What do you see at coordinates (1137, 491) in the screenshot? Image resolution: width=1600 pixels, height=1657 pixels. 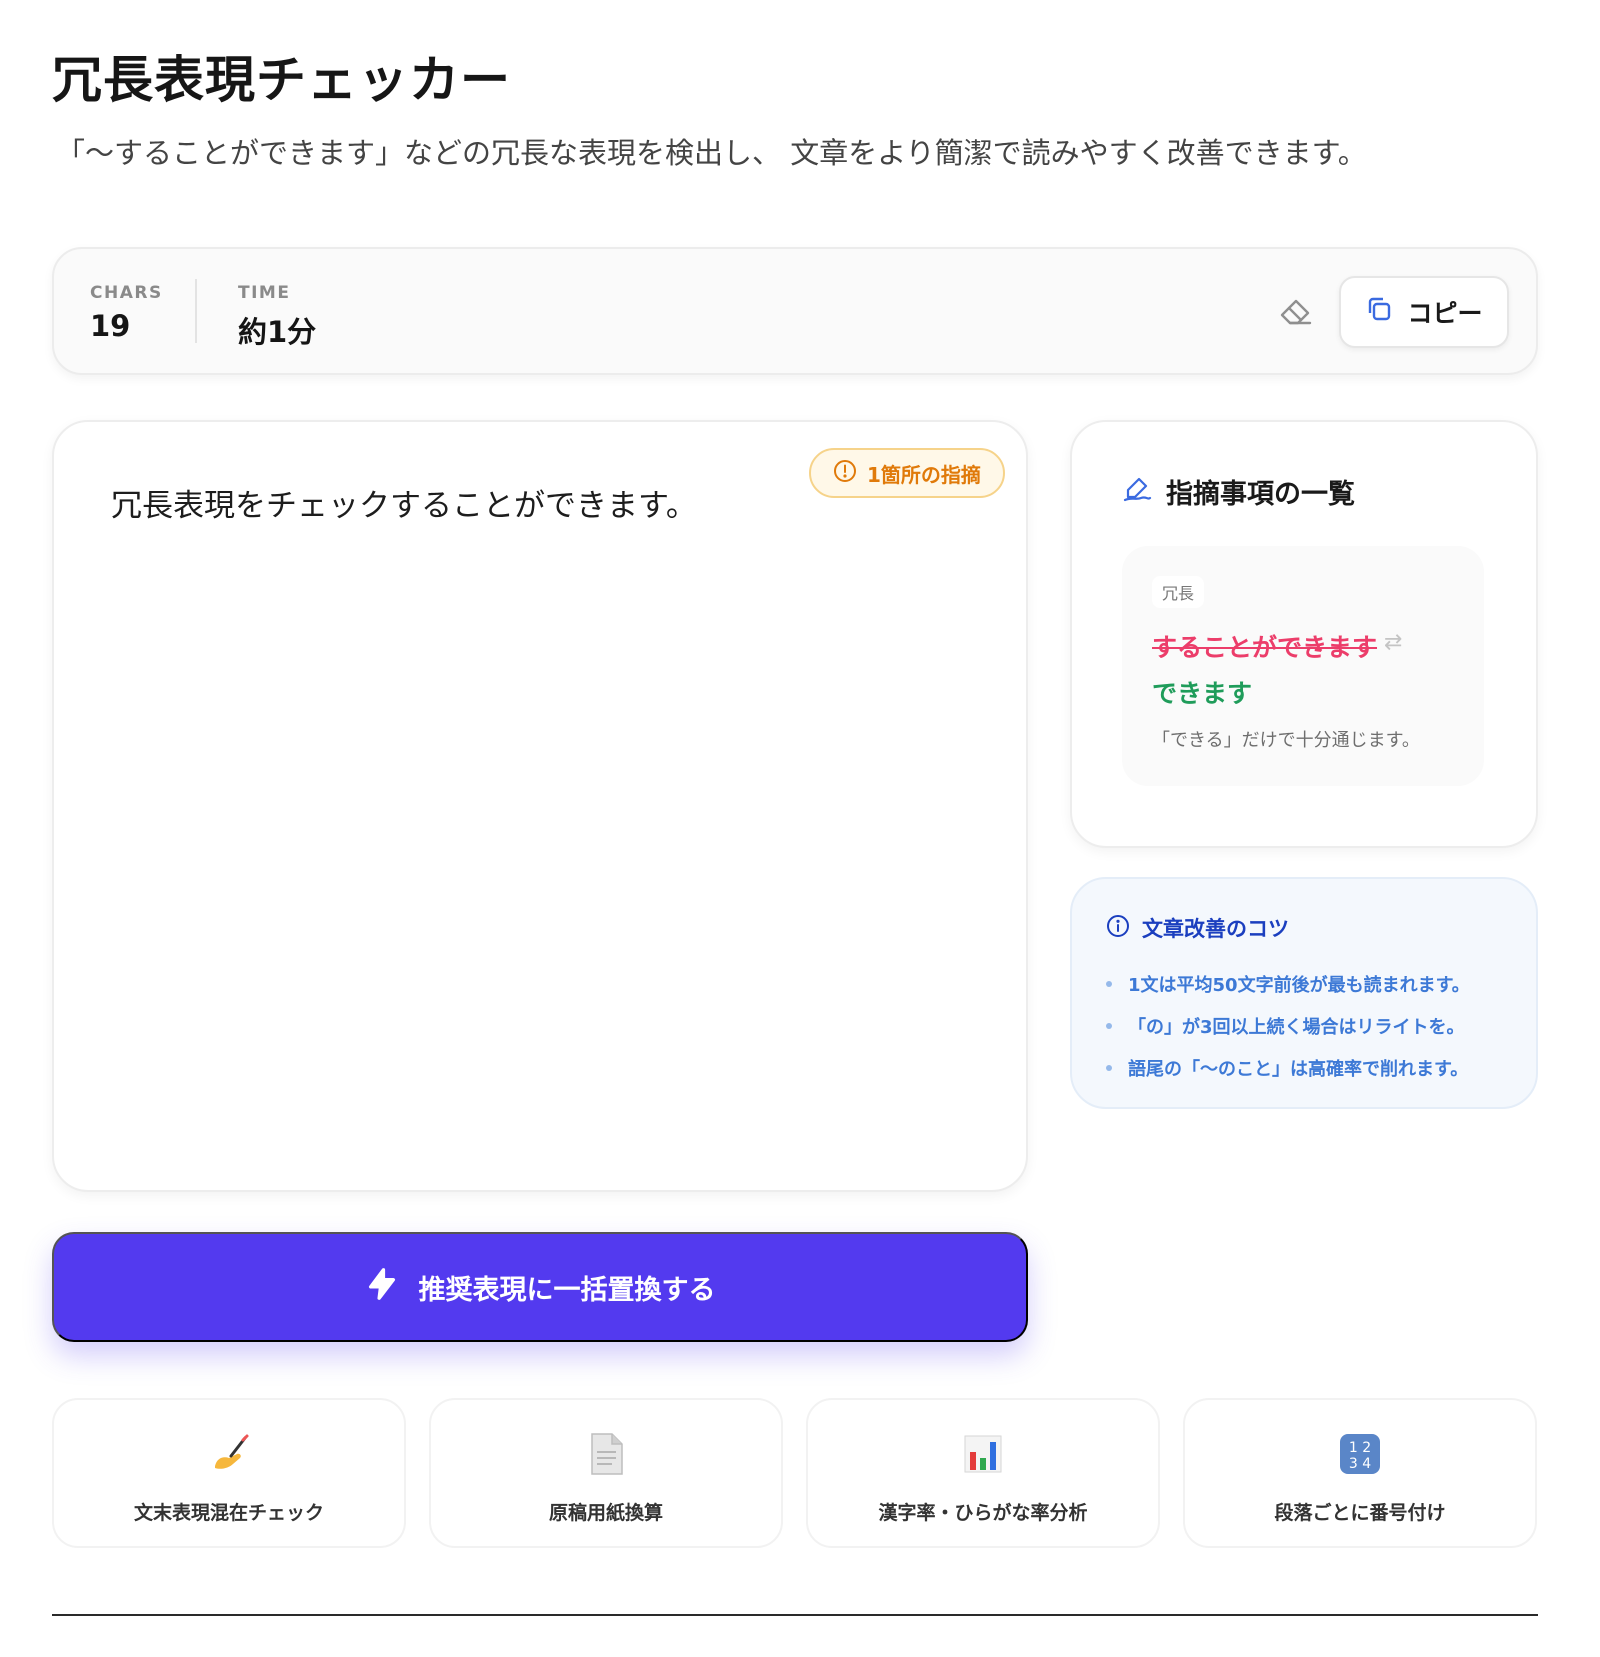 I see `pen-icon` at bounding box center [1137, 491].